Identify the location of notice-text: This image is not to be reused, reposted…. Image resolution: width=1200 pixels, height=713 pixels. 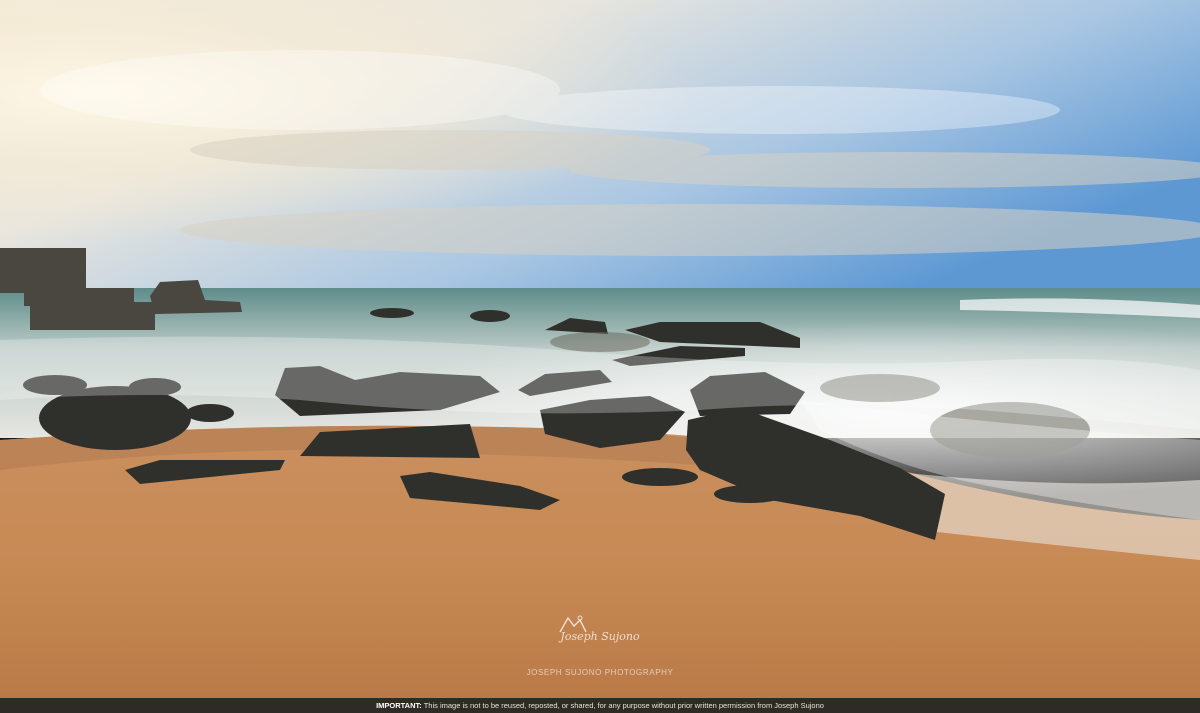
(623, 705).